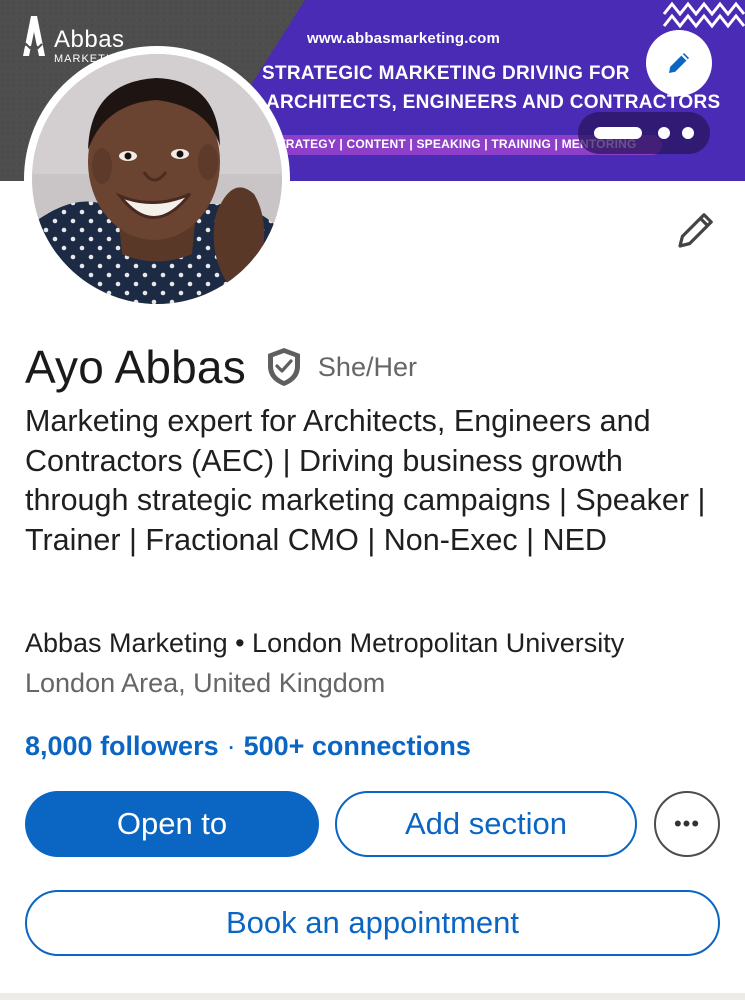 This screenshot has height=1000, width=745. What do you see at coordinates (357, 746) in the screenshot?
I see `connections-link: 500+ connections` at bounding box center [357, 746].